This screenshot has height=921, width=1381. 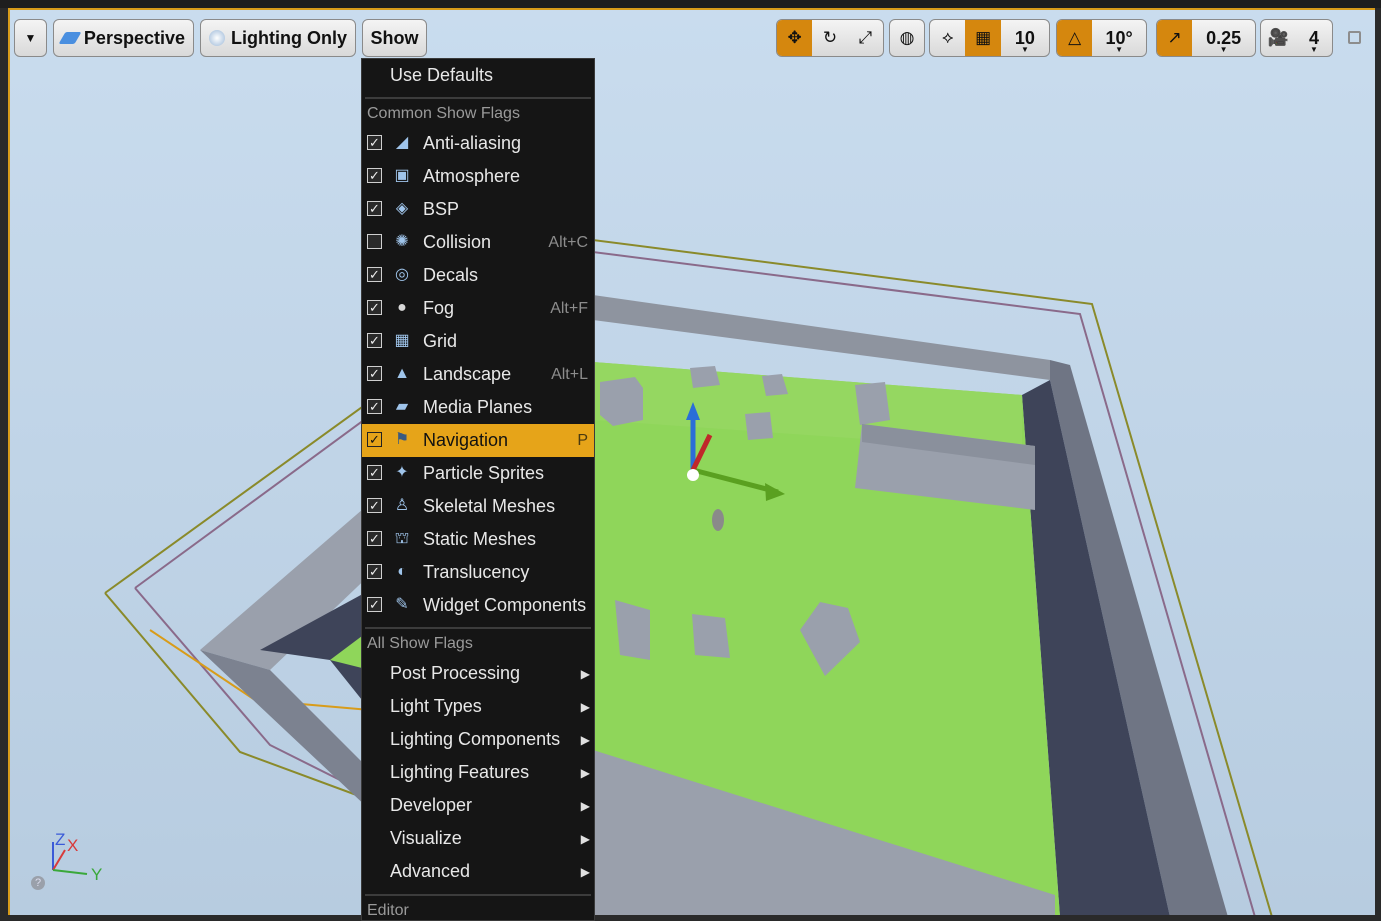 What do you see at coordinates (134, 37) in the screenshot?
I see `perspective-label: Perspective` at bounding box center [134, 37].